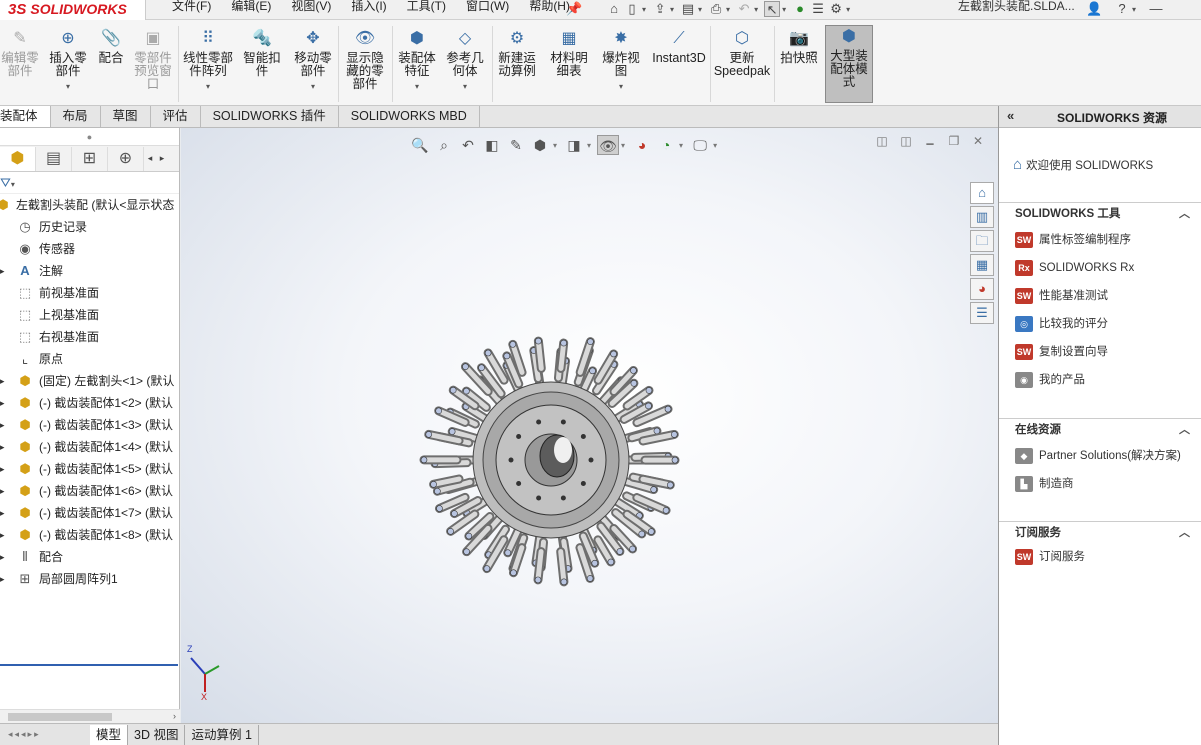 The image size is (1201, 745). I want to click on update-speedpak-button: ⬡ 更新 Speedpak, so click(742, 53).